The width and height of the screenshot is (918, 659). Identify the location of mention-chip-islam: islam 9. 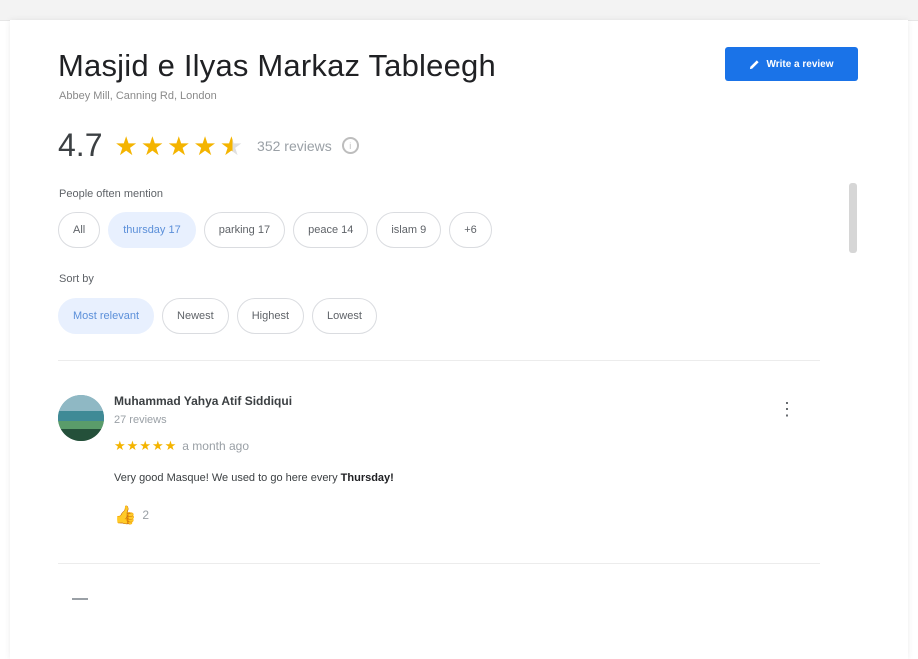
(409, 230).